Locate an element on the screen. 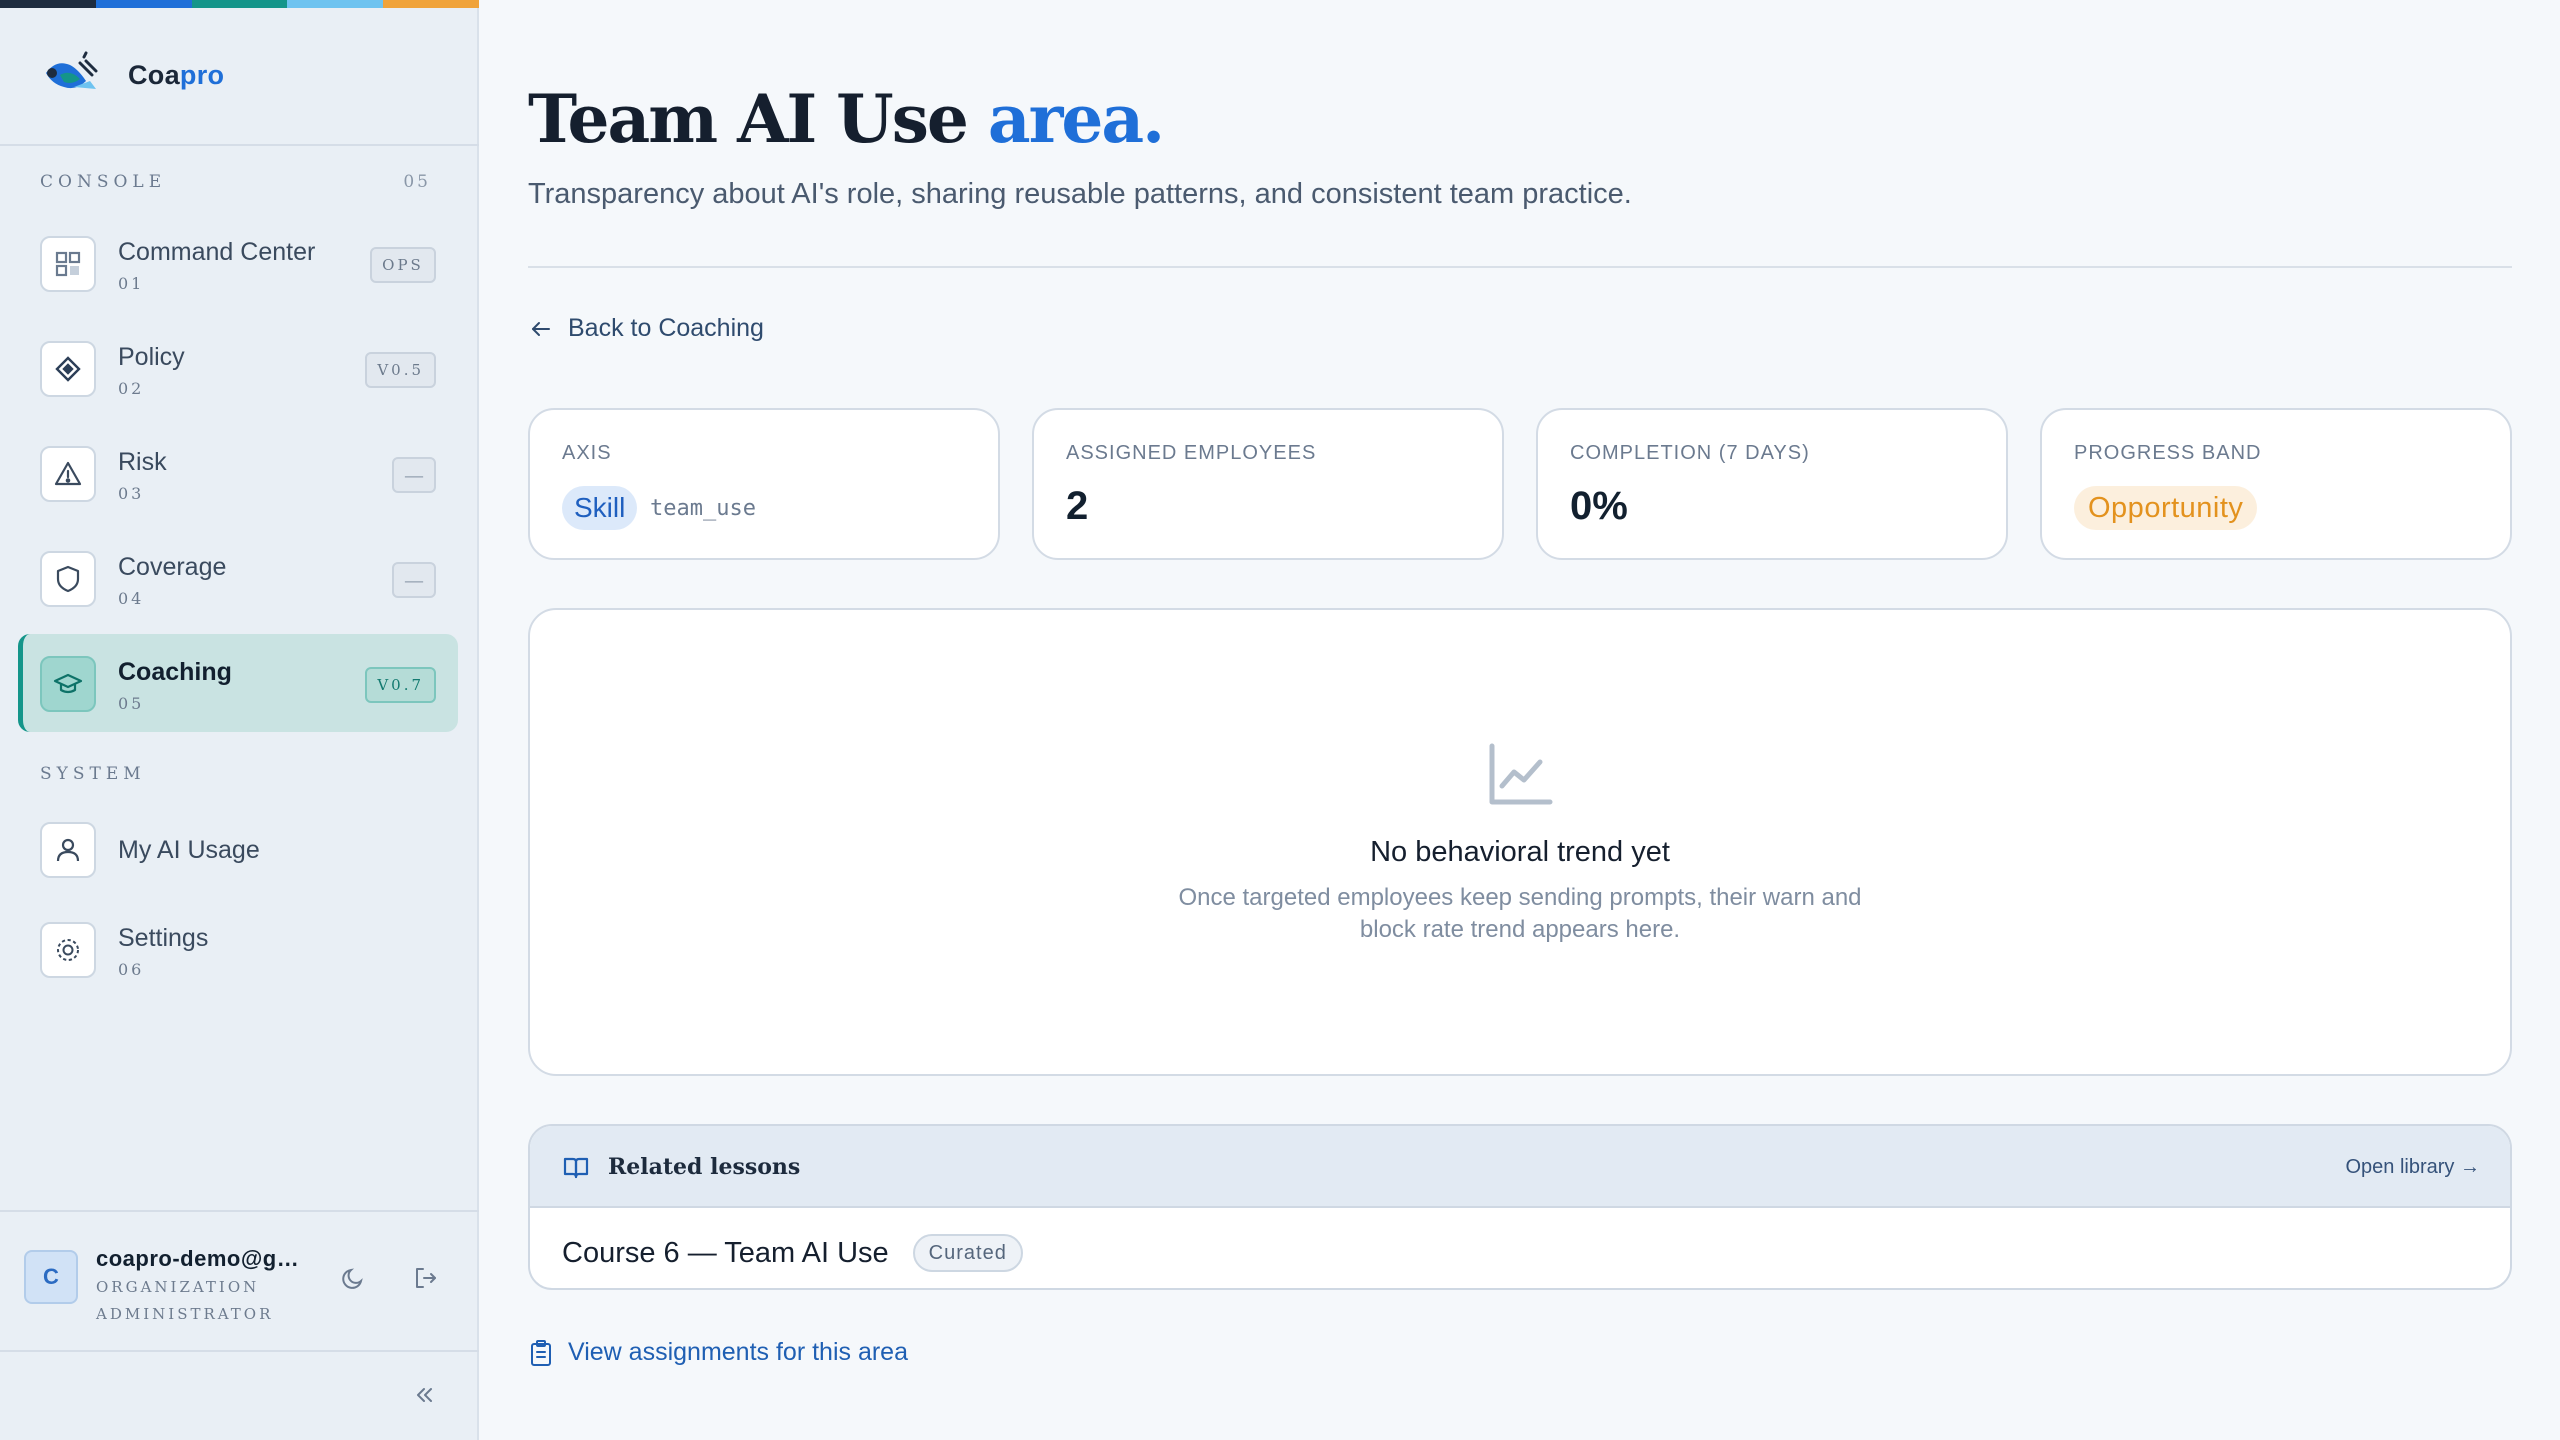 This screenshot has width=2560, height=1440. line-chart-icon is located at coordinates (1521, 774).